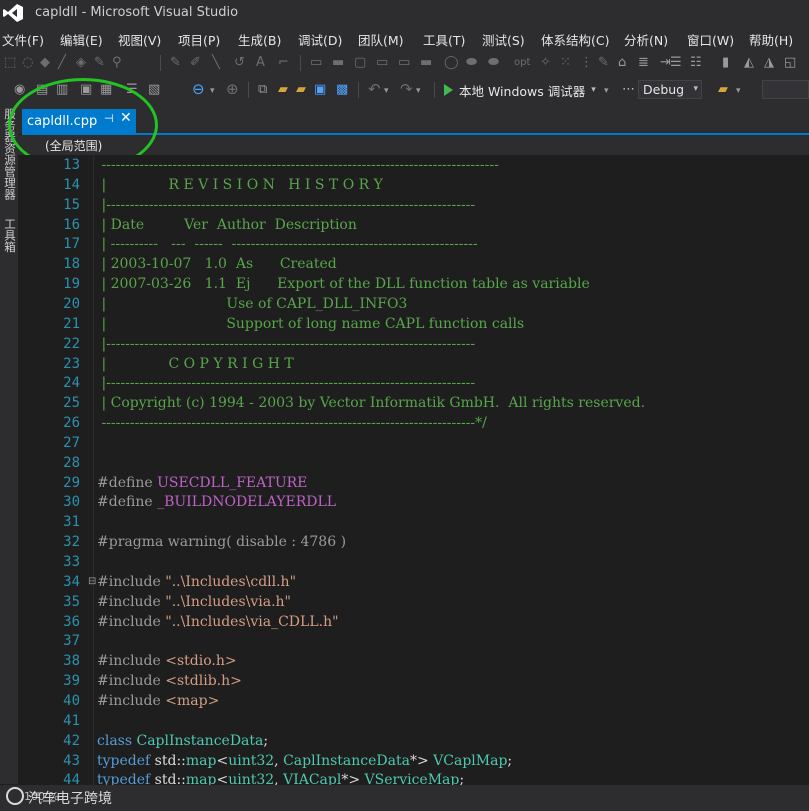 The width and height of the screenshot is (809, 811). I want to click on toolbox-tab: 工具箱, so click(10, 235).